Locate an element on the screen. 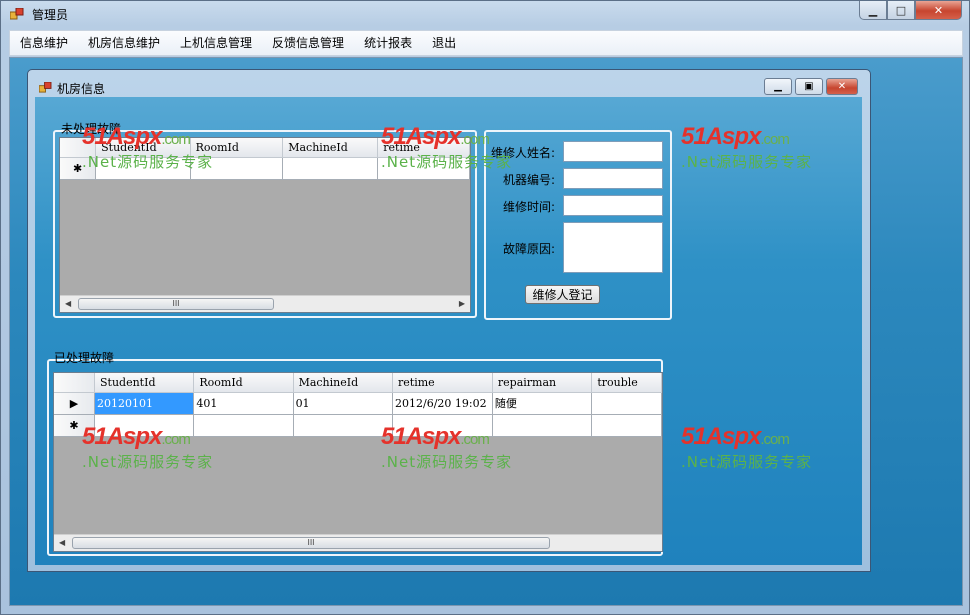 This screenshot has height=615, width=970. table-row: ▶ 20120101 401 01 2012/6/20 19:02 随便 is located at coordinates (358, 403).